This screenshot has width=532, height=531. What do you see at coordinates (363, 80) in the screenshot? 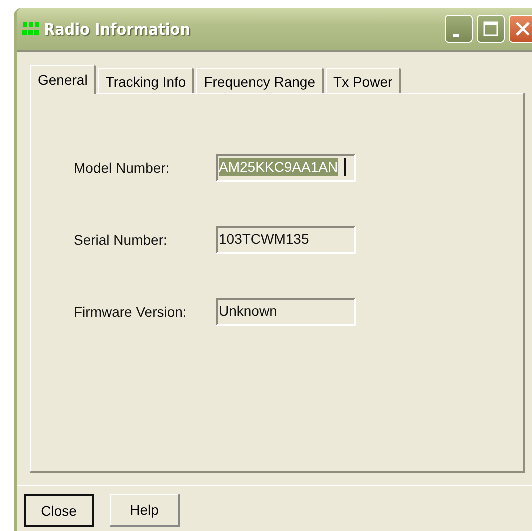
I see `tab: Tx Power` at bounding box center [363, 80].